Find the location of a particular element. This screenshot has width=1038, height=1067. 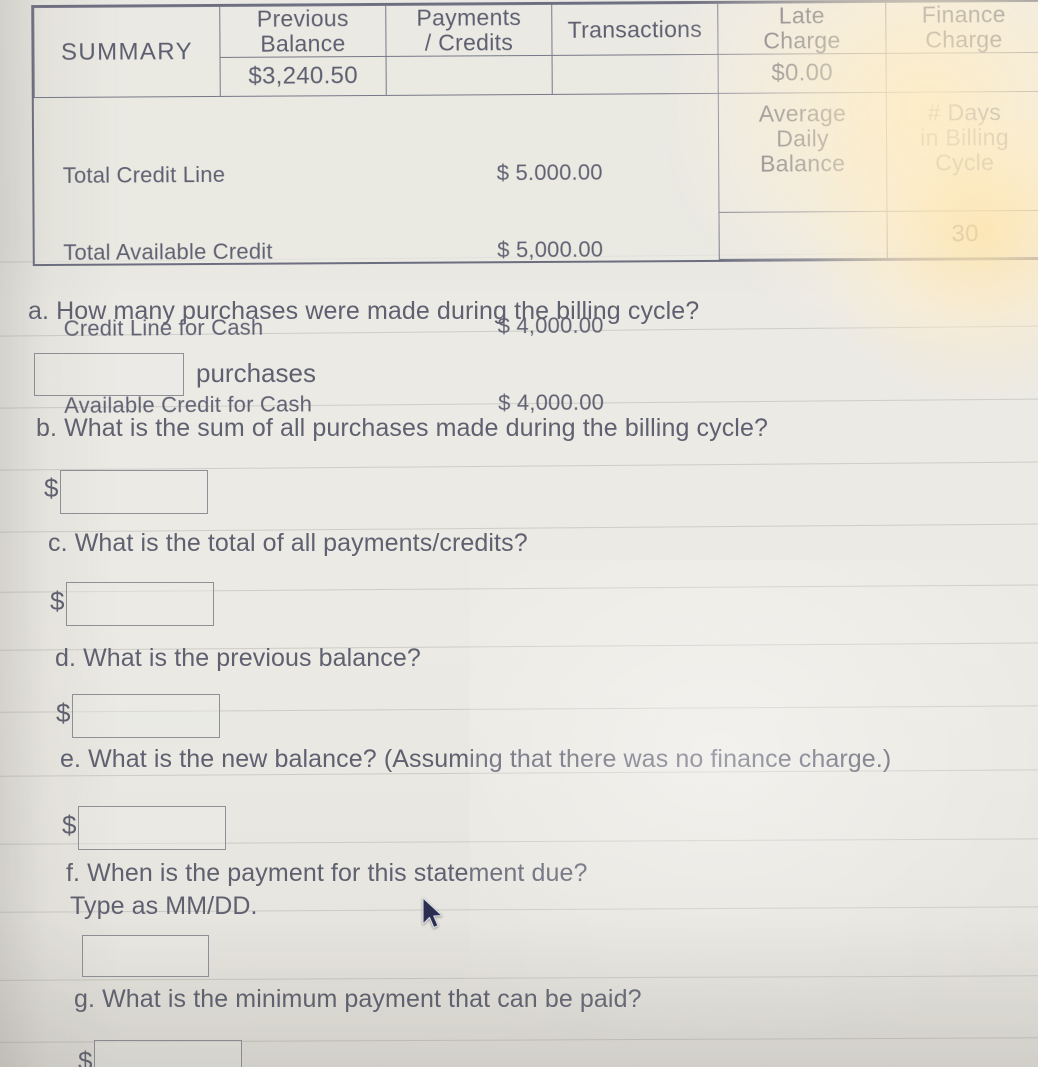

header-line-3: Cycle is located at coordinates (965, 162).